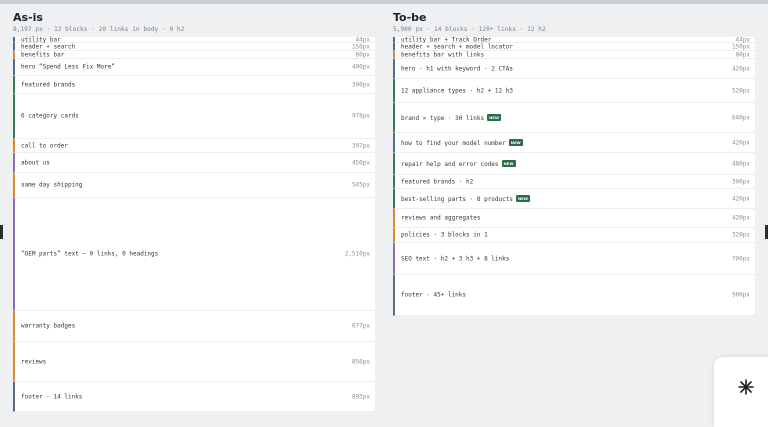  What do you see at coordinates (360, 145) in the screenshot?
I see `block-height: 307px` at bounding box center [360, 145].